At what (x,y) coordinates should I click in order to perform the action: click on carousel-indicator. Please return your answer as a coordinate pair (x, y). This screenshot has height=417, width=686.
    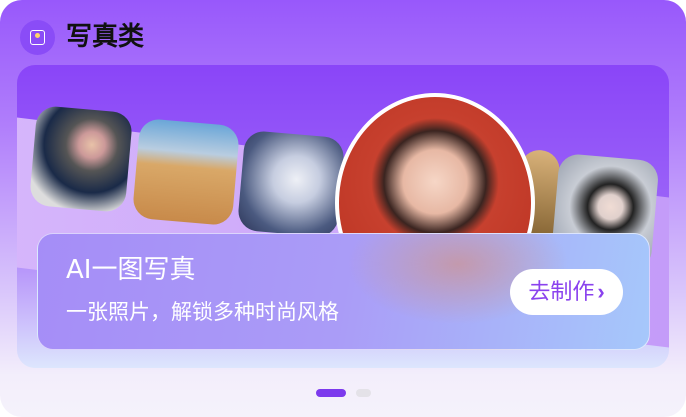
    Looking at the image, I should click on (343, 393).